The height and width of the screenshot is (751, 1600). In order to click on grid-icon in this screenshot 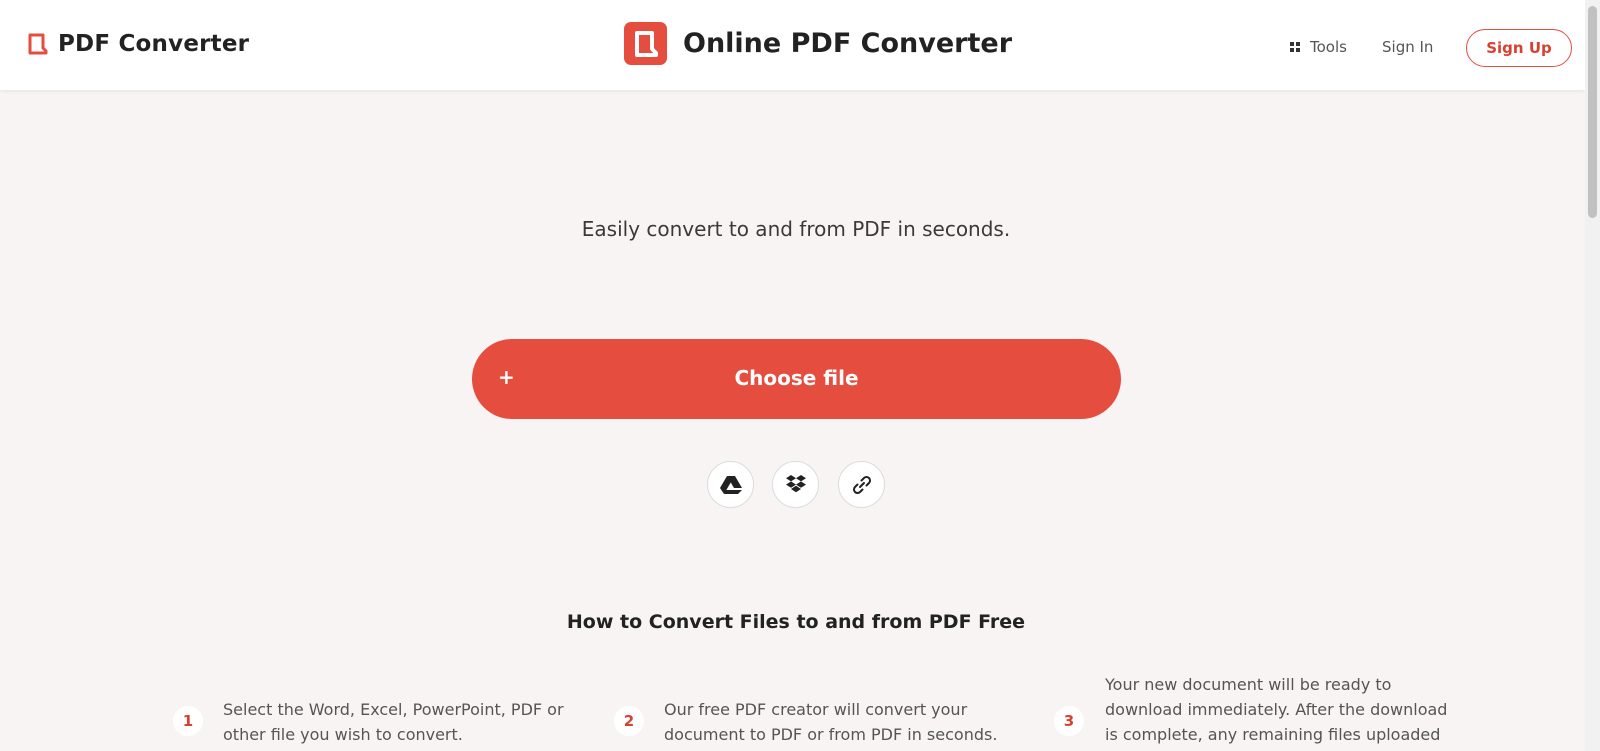, I will do `click(1295, 47)`.